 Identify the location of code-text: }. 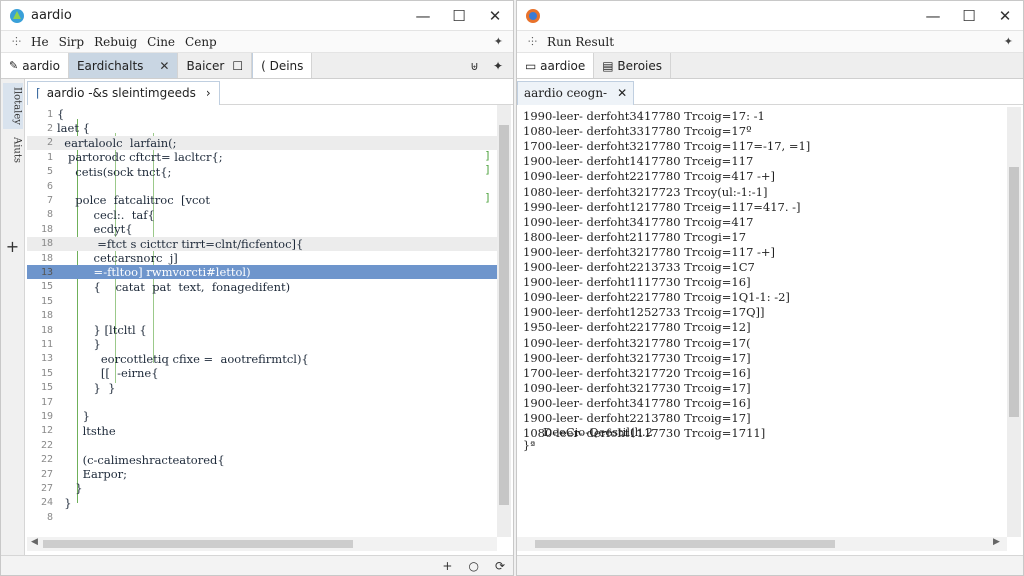
(79, 344).